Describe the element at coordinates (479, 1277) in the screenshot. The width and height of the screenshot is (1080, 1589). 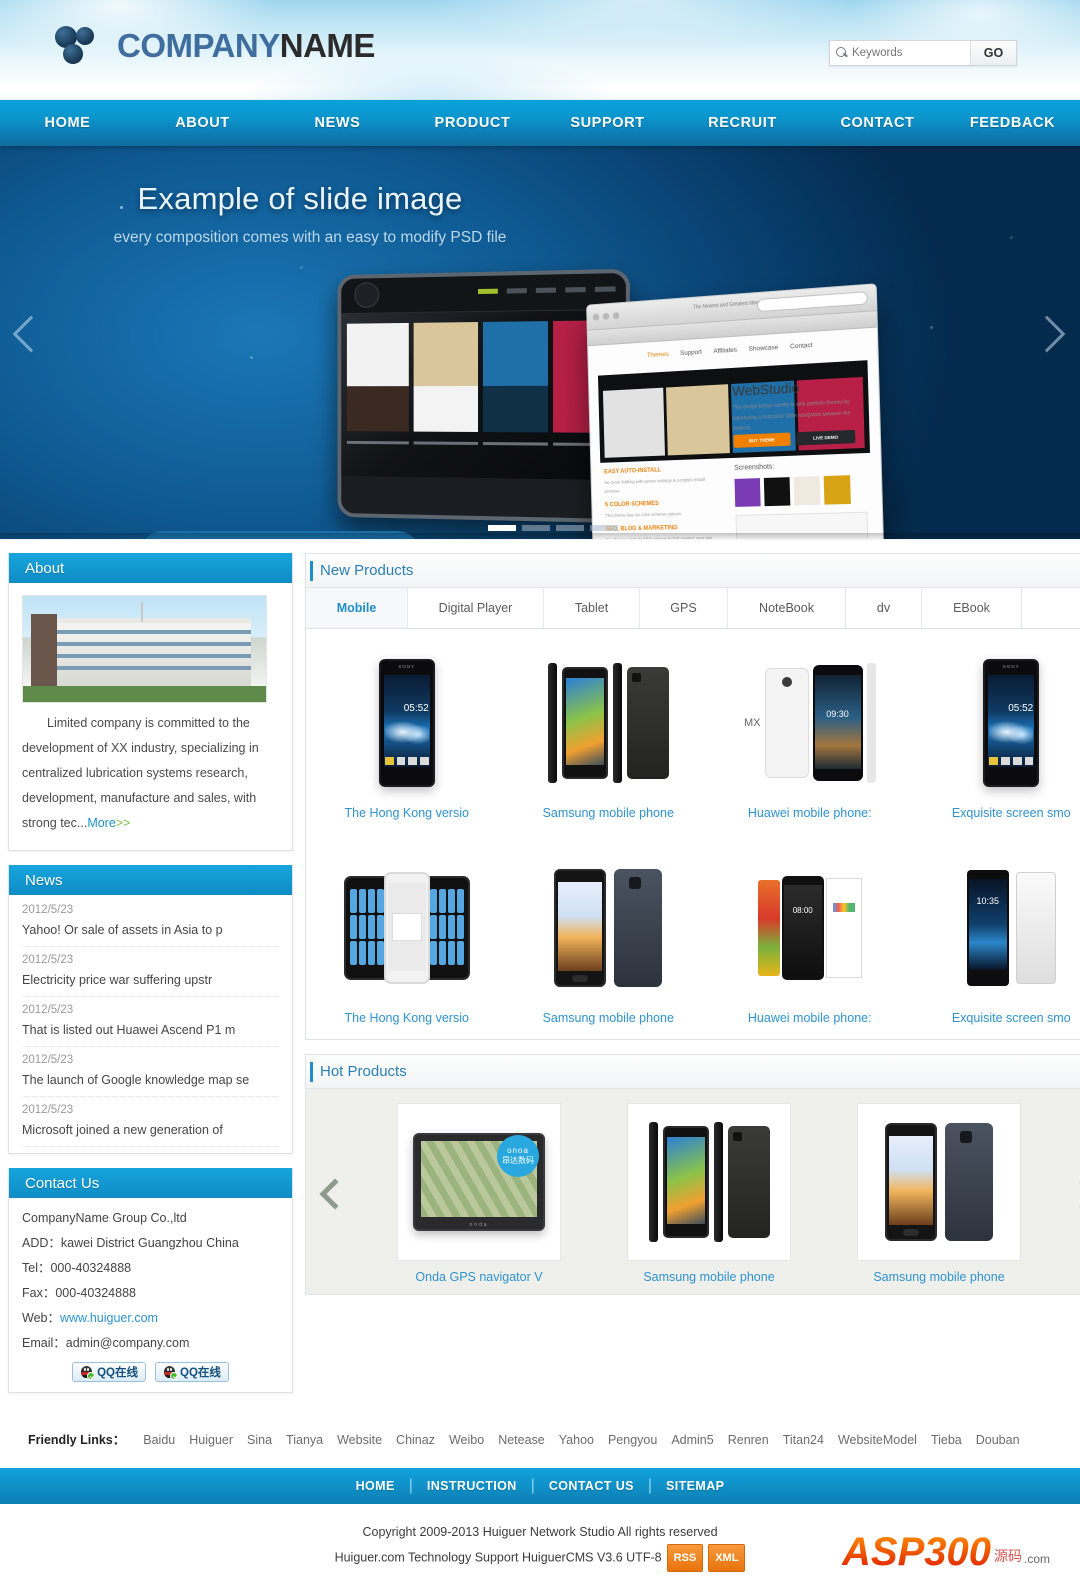
I see `hot-product-caption: Onda GPS navigator V` at that location.